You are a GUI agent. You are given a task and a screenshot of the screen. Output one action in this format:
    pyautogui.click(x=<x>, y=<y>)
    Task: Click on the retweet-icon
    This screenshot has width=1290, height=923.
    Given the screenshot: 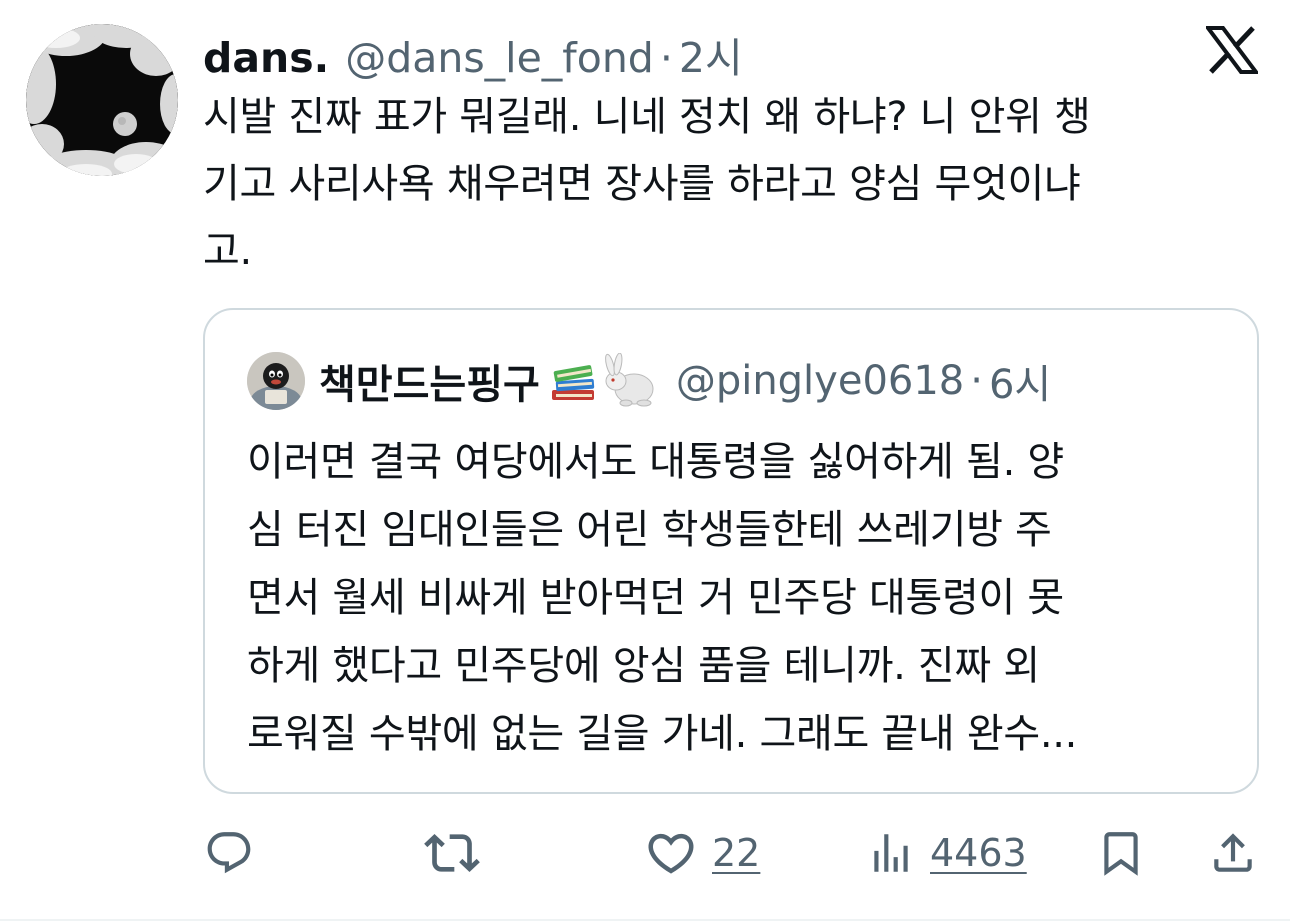 What is the action you would take?
    pyautogui.click(x=452, y=853)
    